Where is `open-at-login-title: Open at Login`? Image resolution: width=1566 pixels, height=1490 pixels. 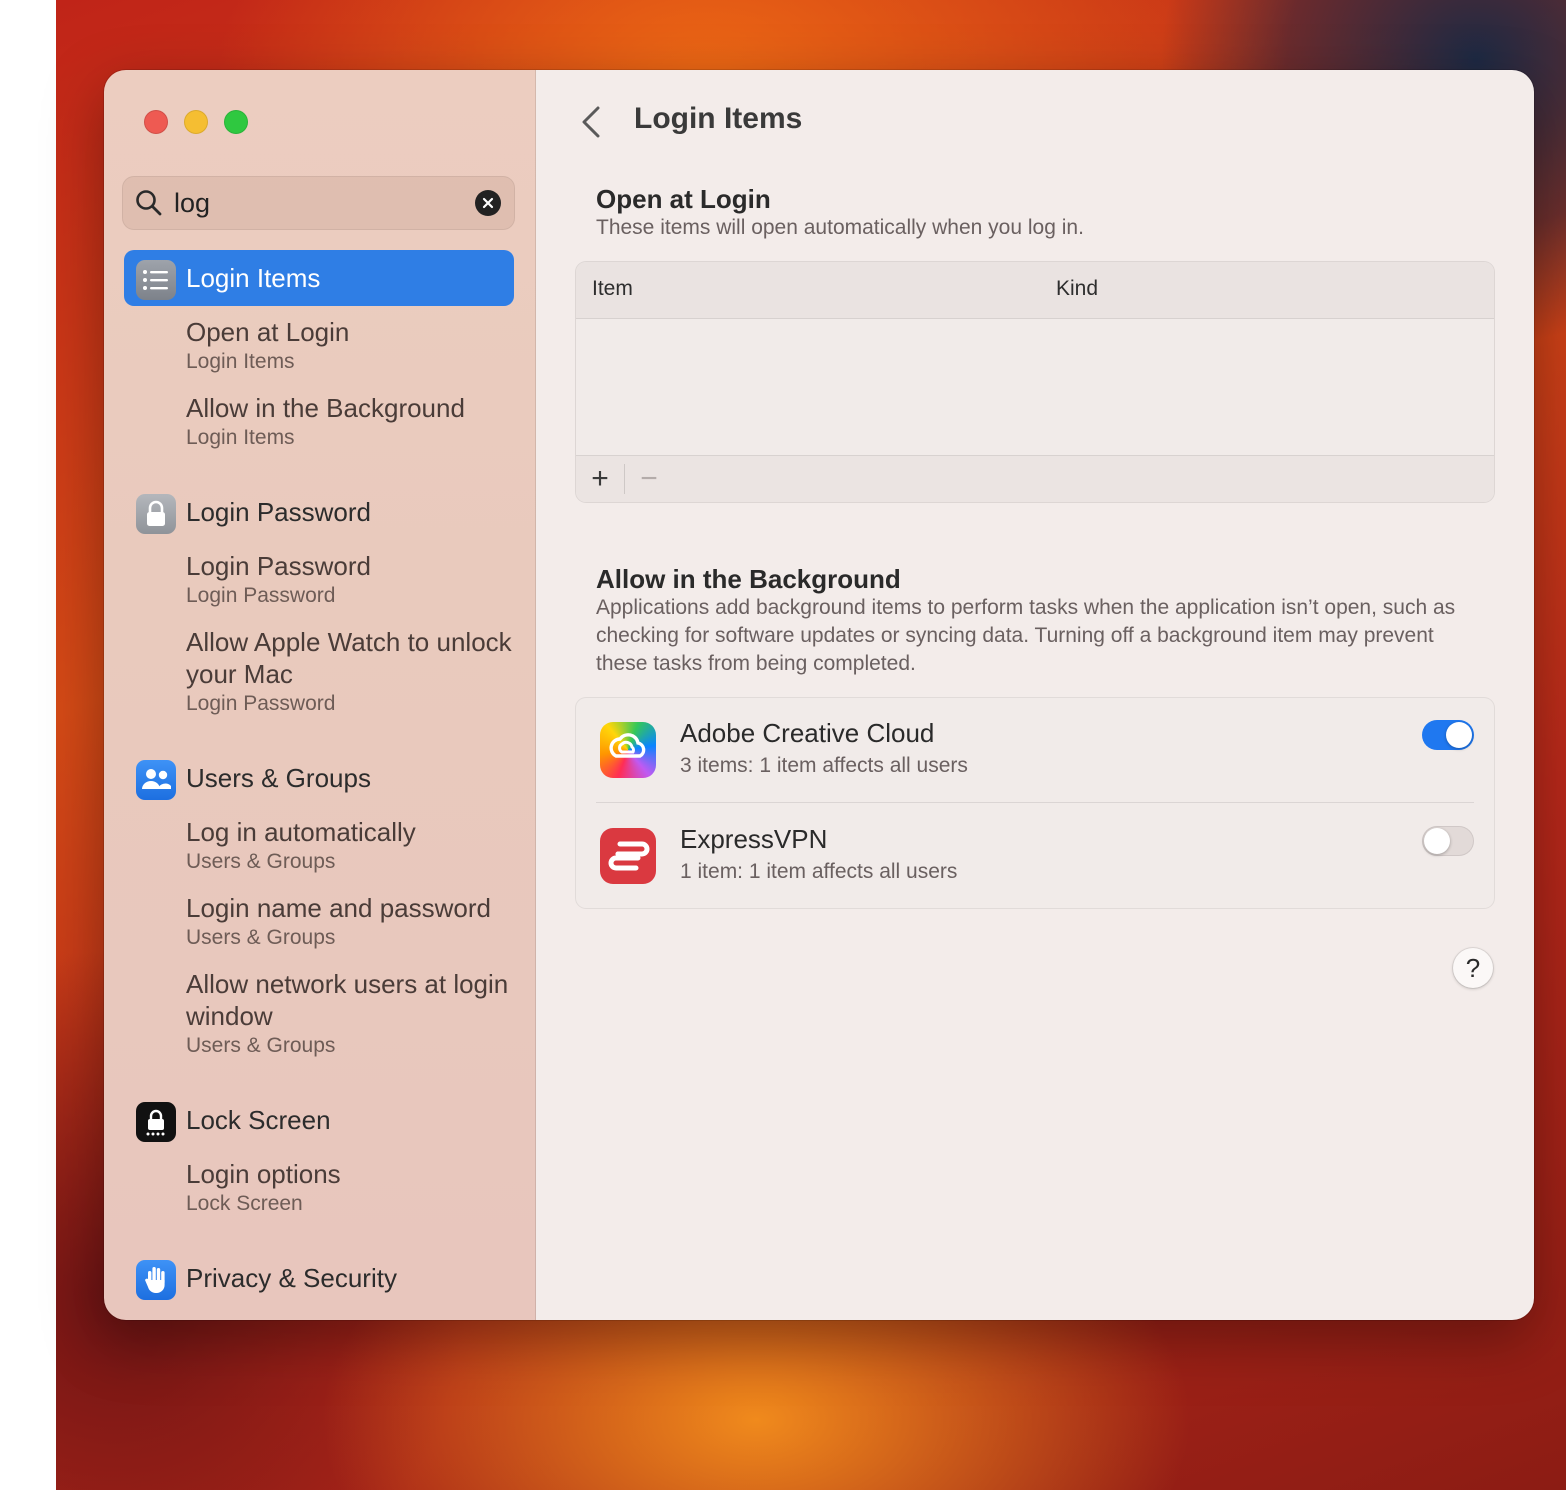 open-at-login-title: Open at Login is located at coordinates (683, 199).